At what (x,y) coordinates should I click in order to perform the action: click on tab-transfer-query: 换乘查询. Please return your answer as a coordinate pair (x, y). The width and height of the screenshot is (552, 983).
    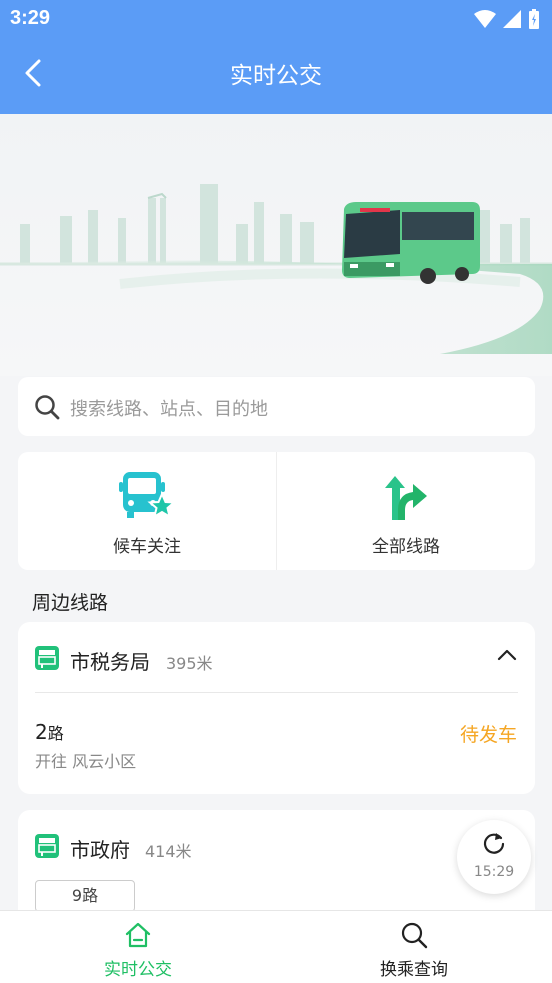
    Looking at the image, I should click on (414, 947).